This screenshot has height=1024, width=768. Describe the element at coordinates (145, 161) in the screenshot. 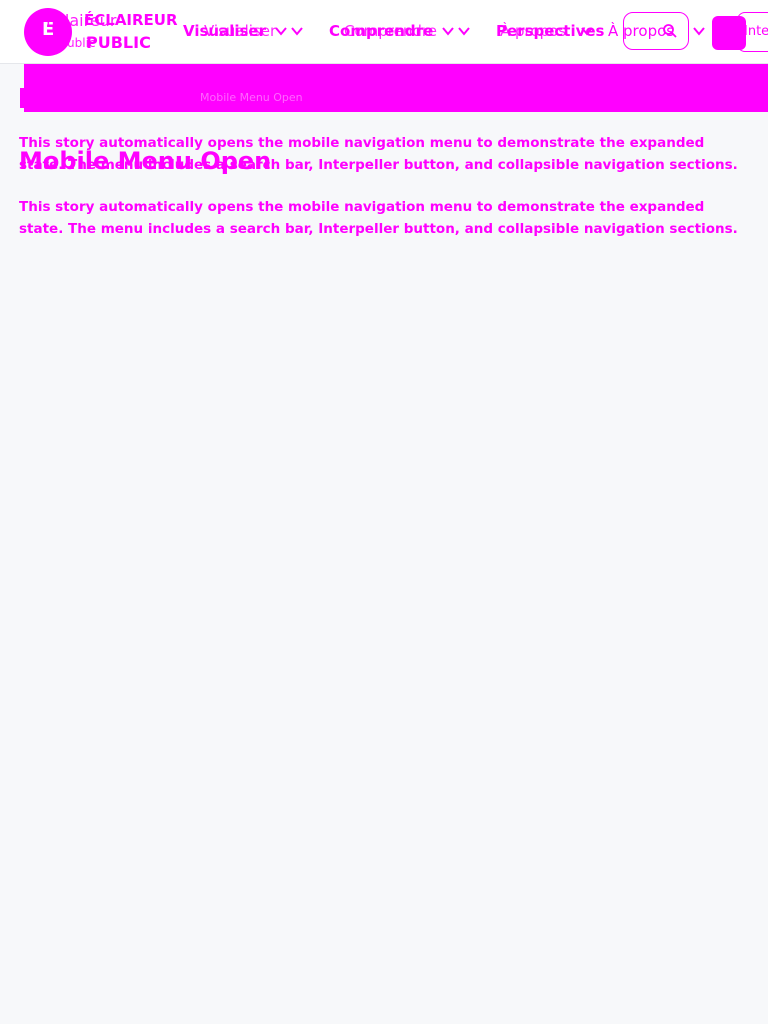

I see `page-title: Mobile Menu Open` at that location.